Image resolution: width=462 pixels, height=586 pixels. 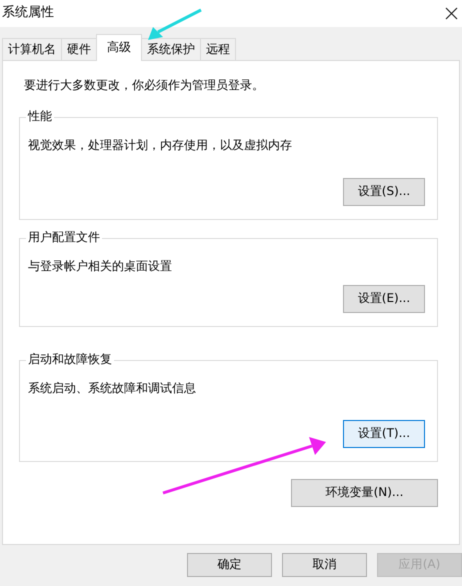 What do you see at coordinates (451, 13) in the screenshot?
I see `close-icon` at bounding box center [451, 13].